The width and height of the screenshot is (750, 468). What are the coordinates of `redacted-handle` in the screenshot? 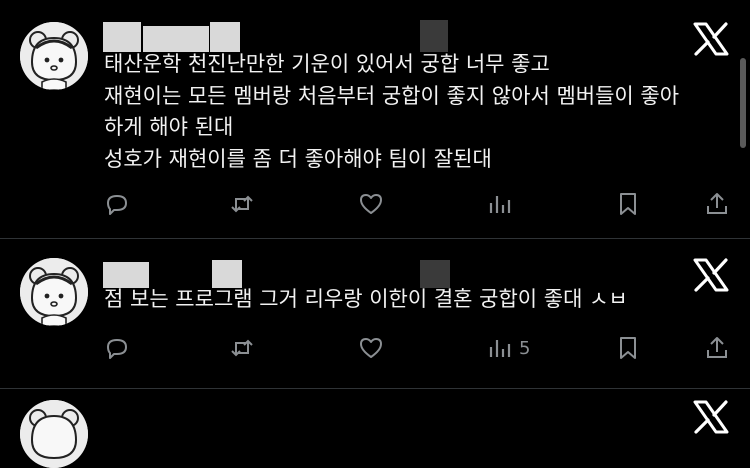 It's located at (225, 37).